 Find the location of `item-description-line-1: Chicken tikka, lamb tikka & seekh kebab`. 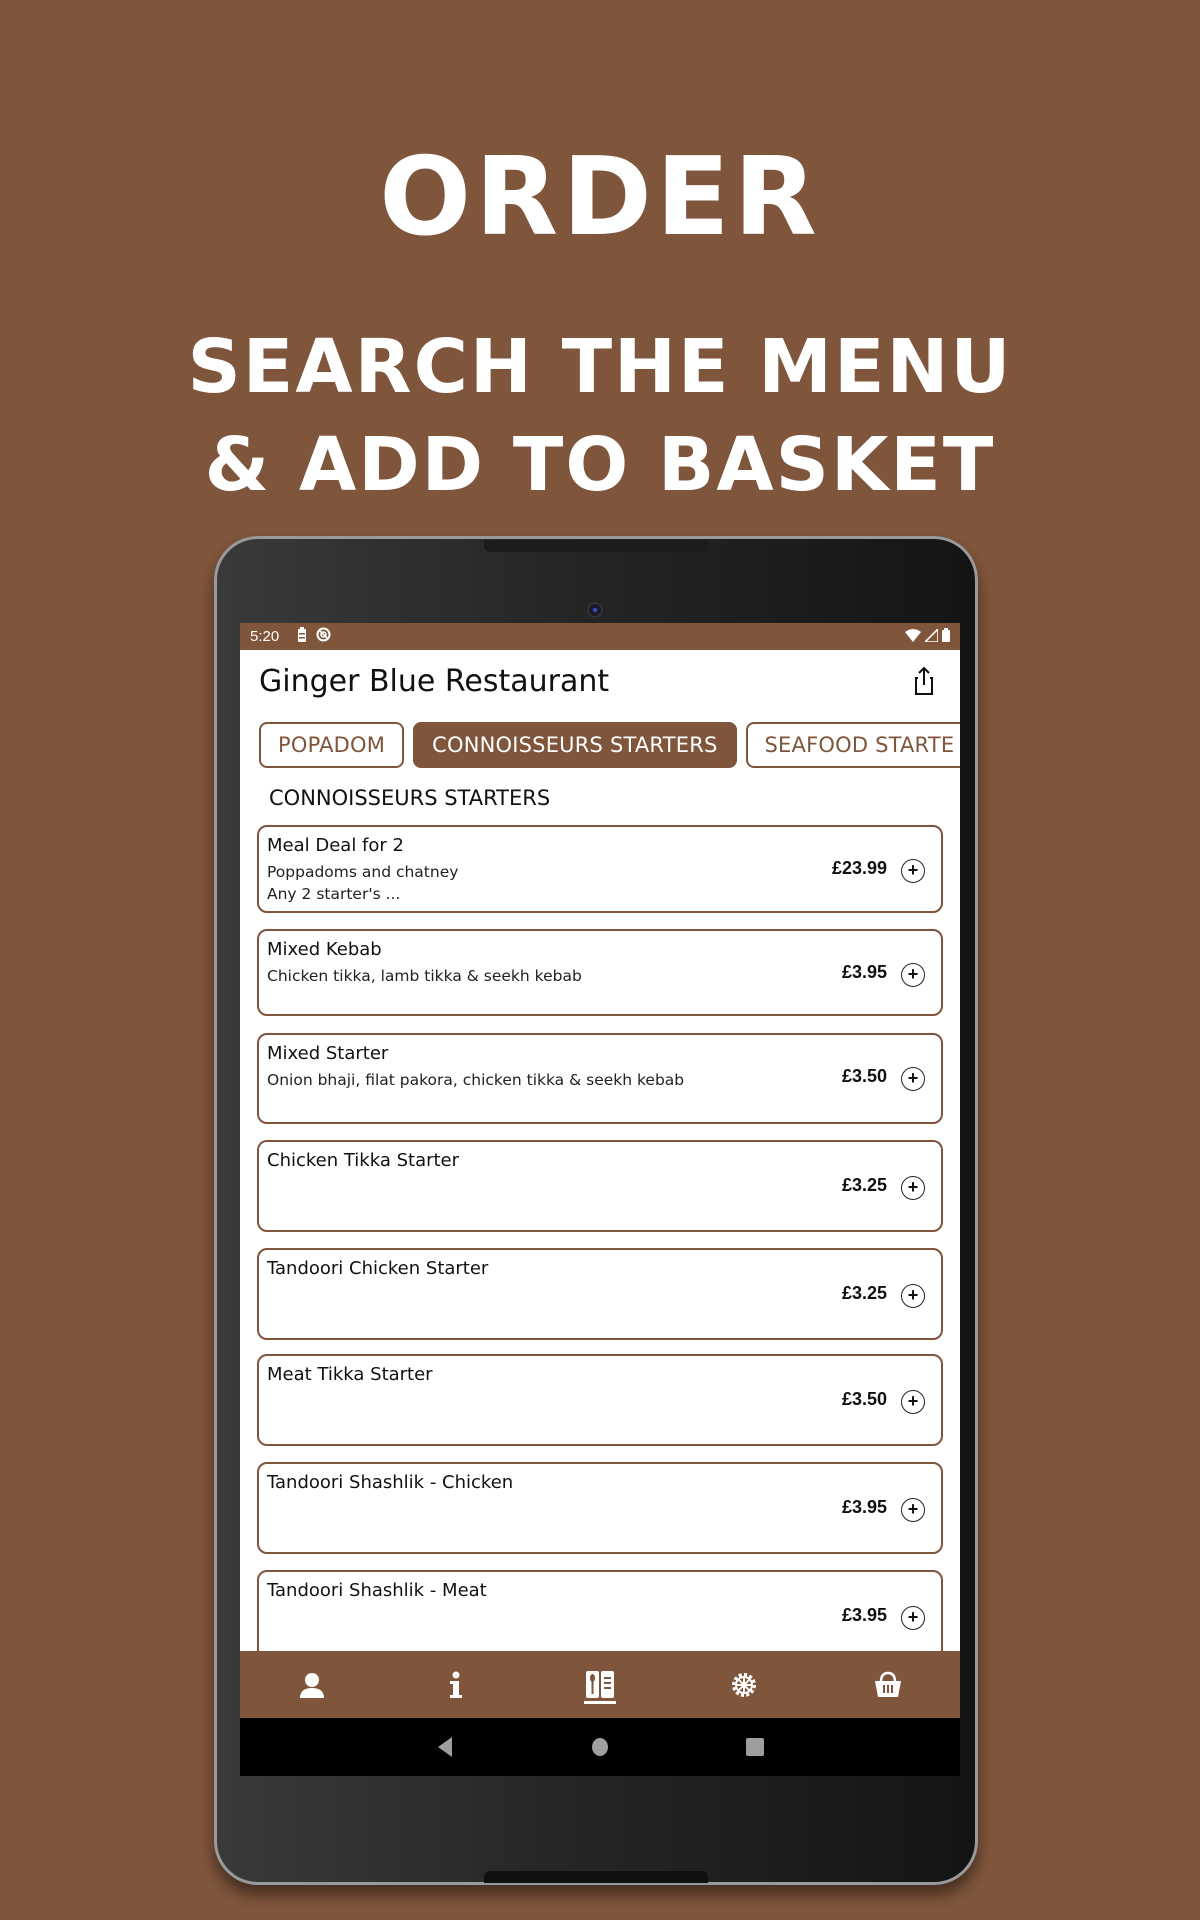

item-description-line-1: Chicken tikka, lamb tikka & seekh kebab is located at coordinates (424, 976).